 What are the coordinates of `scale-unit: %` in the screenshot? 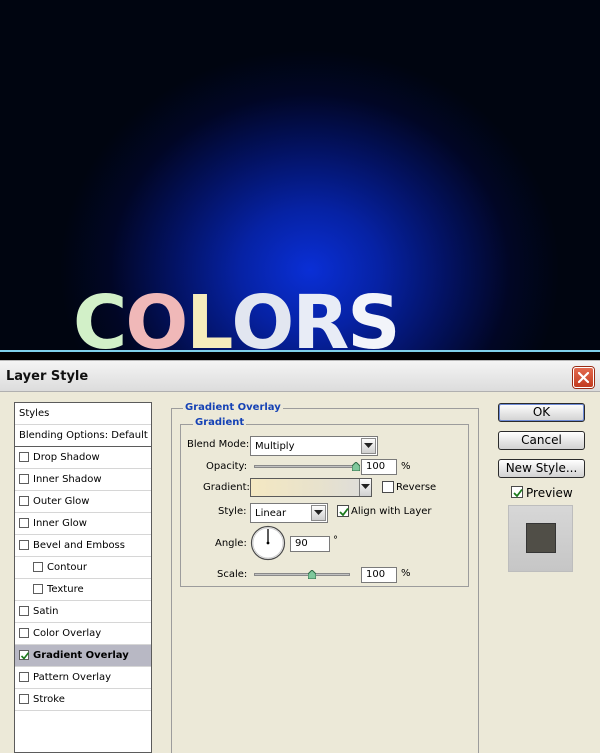 It's located at (406, 573).